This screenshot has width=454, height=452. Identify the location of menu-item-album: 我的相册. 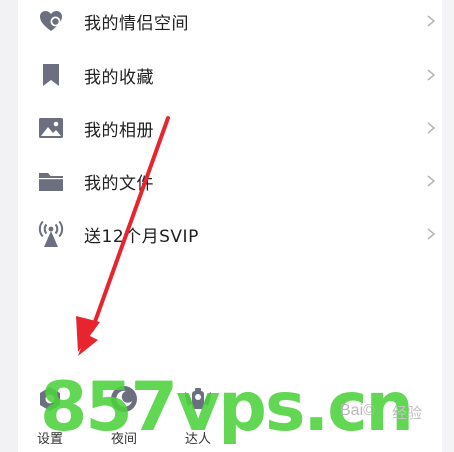
(230, 128).